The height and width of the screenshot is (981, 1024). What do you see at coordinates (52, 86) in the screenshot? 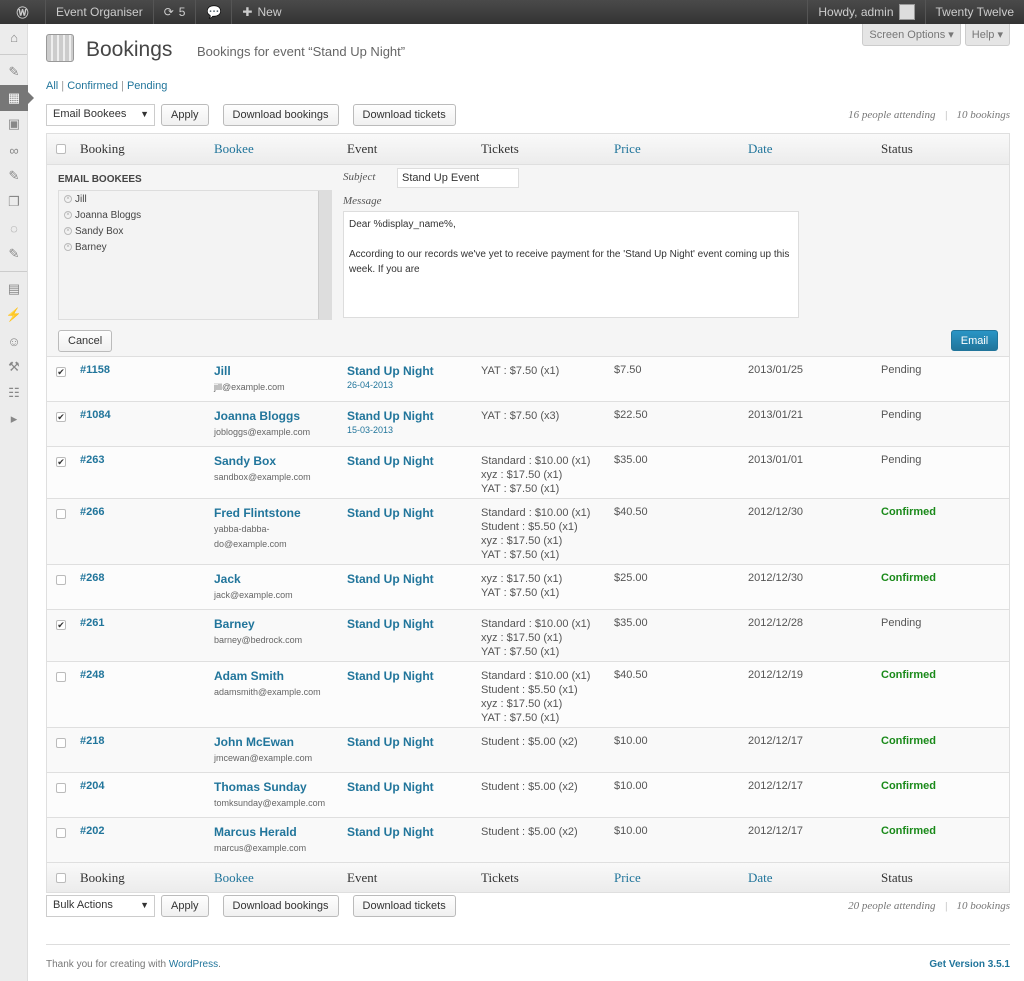
I see `filter-all: All` at bounding box center [52, 86].